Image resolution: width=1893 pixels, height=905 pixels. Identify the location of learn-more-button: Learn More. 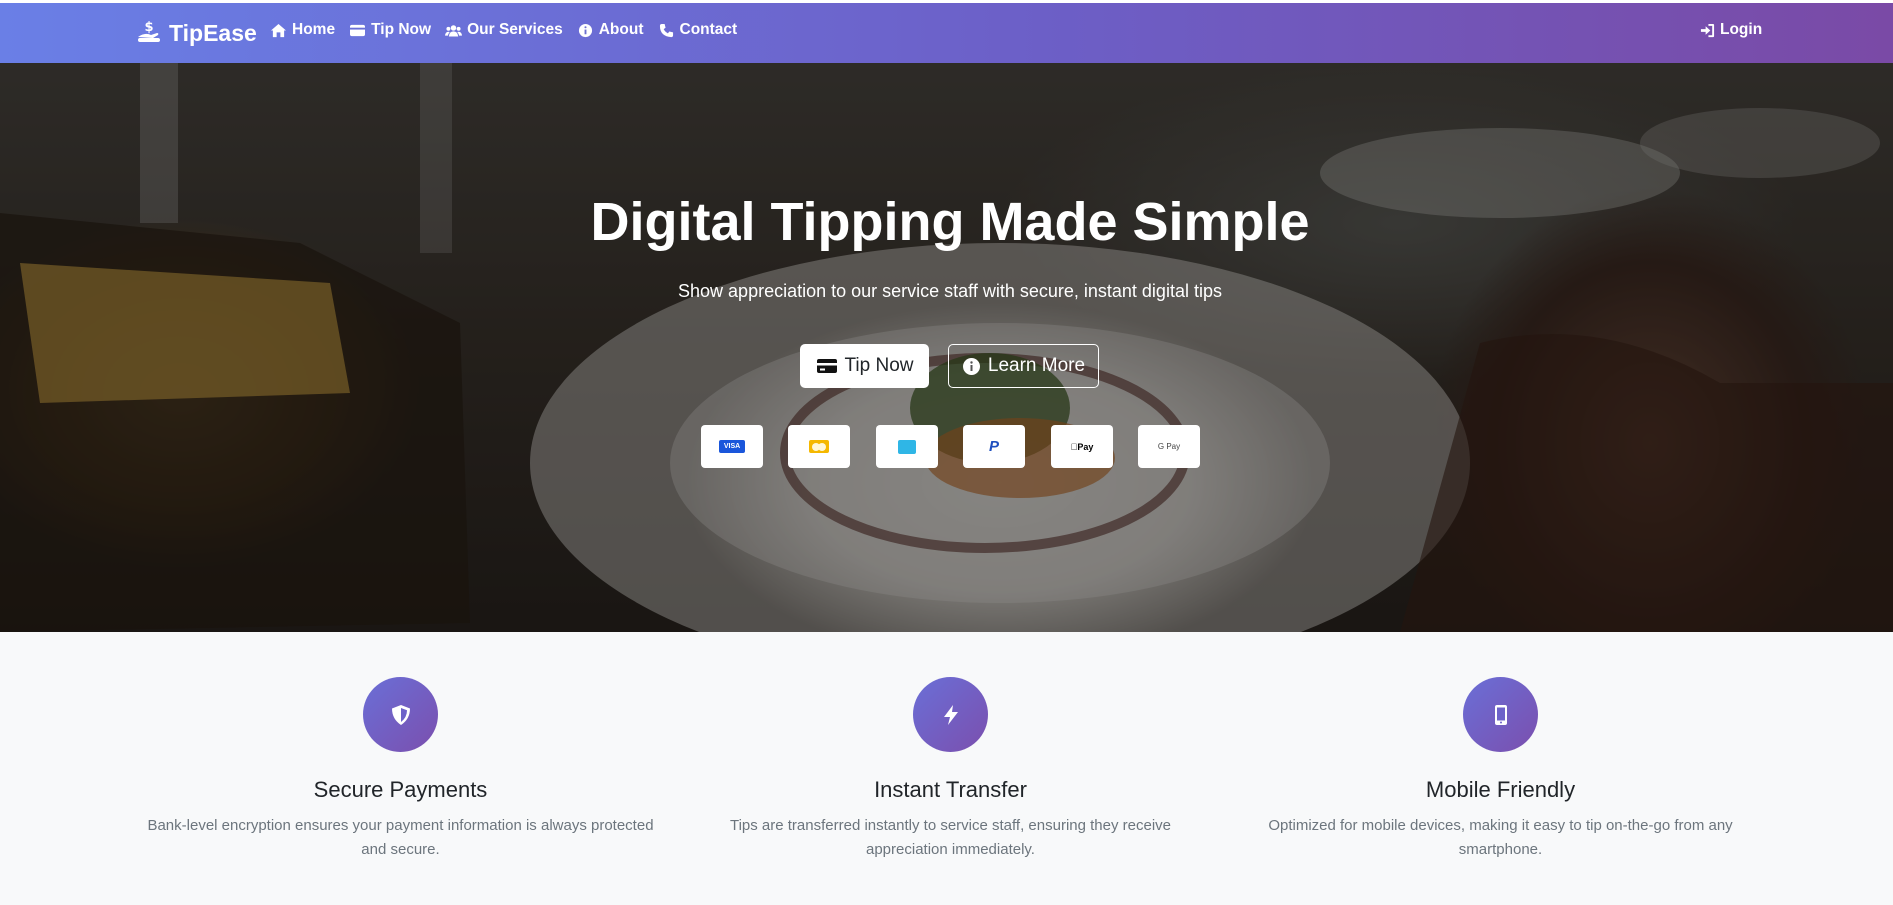
(1023, 366).